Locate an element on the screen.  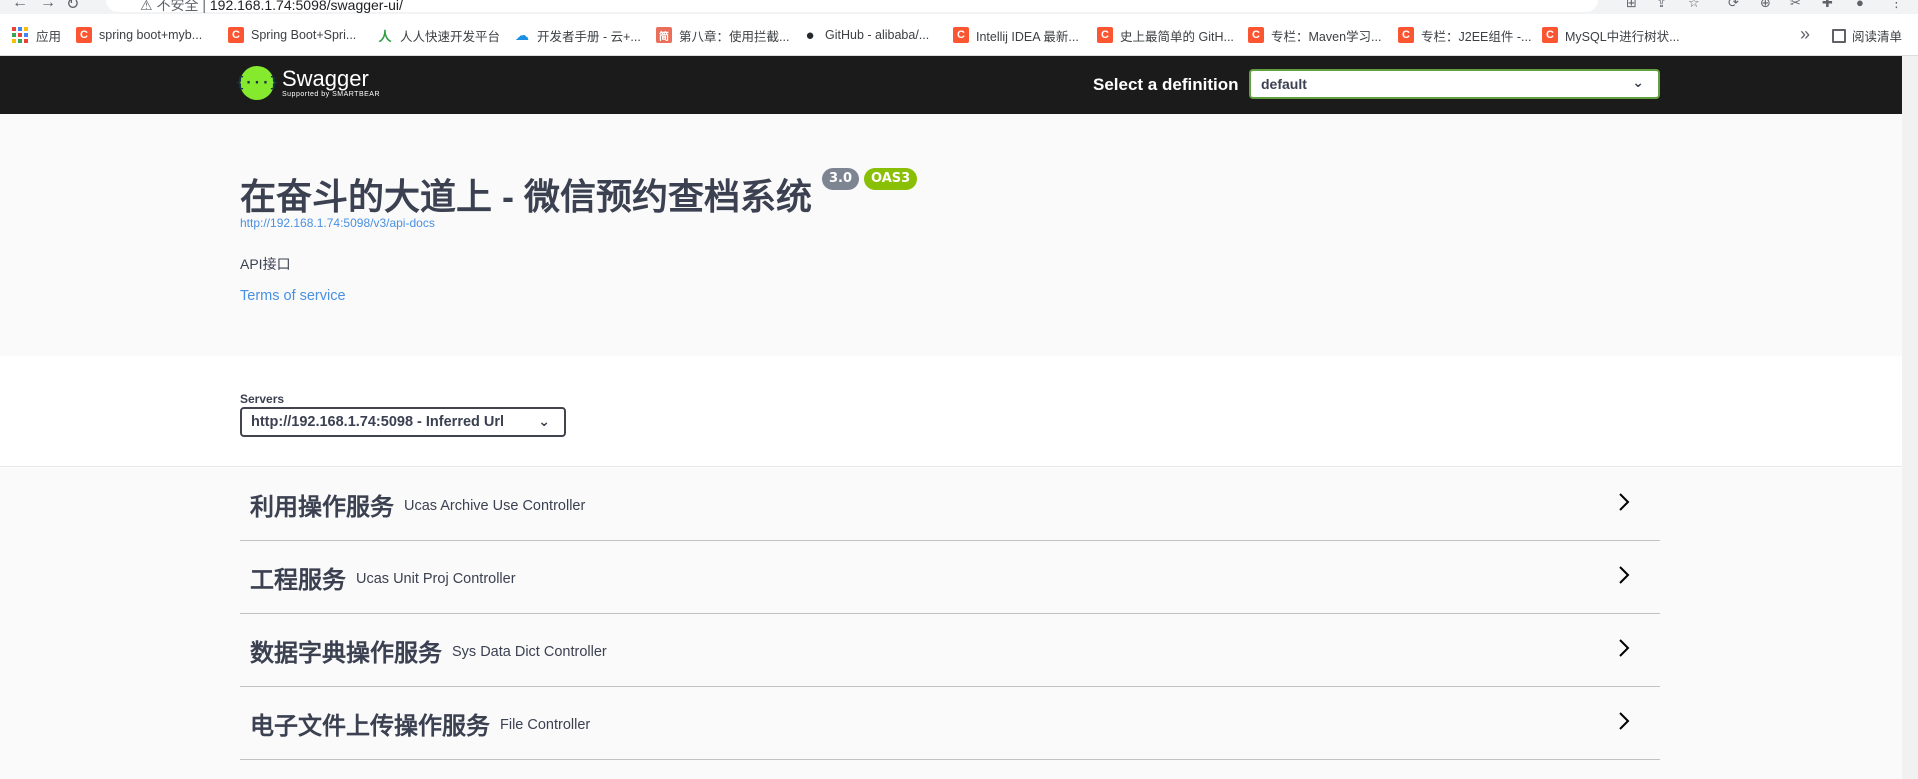
url-host: 192.168.1.74:5098/swagger-ui/ is located at coordinates (306, 6).